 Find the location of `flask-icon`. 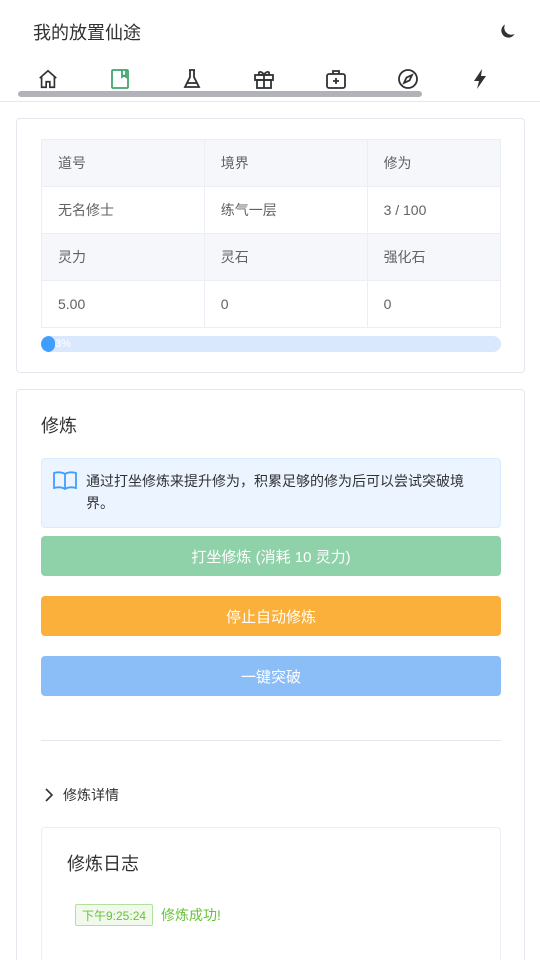

flask-icon is located at coordinates (192, 79).